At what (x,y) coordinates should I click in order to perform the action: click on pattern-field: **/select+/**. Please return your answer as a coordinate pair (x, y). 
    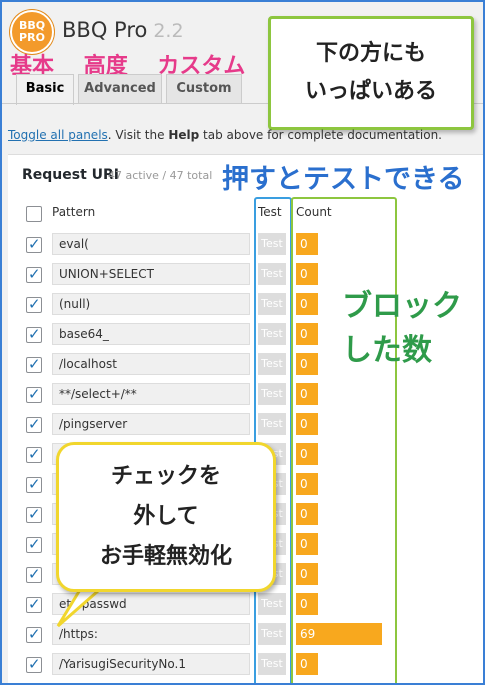
    Looking at the image, I should click on (151, 394).